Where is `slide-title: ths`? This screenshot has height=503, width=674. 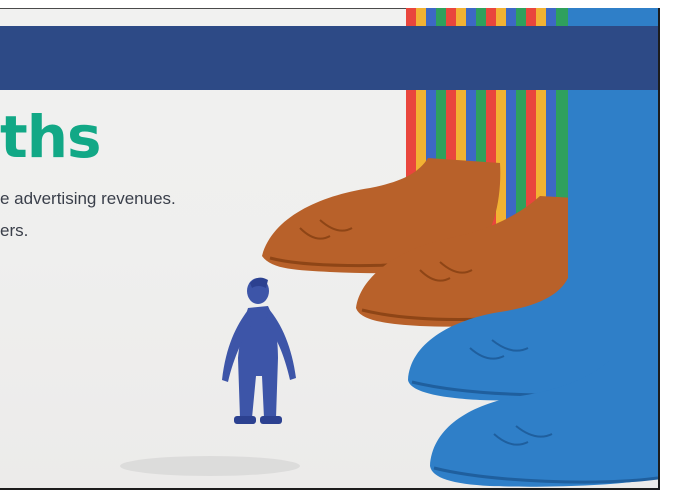 slide-title: ths is located at coordinates (51, 137).